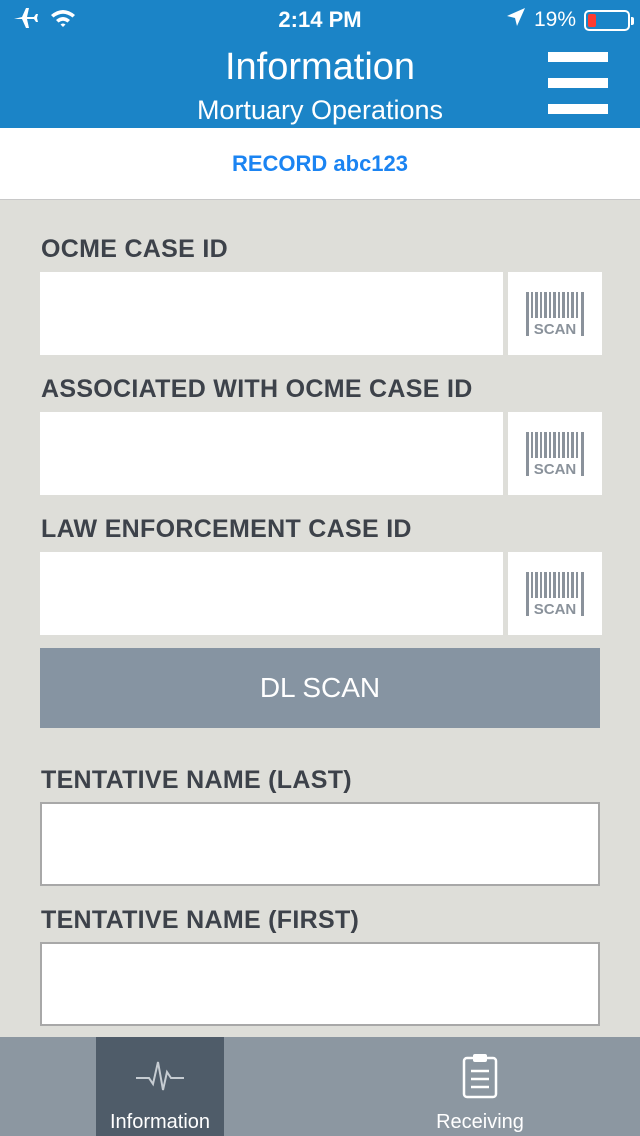 This screenshot has height=1136, width=640. Describe the element at coordinates (320, 688) in the screenshot. I see `dl-scan-button: DL SCAN` at that location.